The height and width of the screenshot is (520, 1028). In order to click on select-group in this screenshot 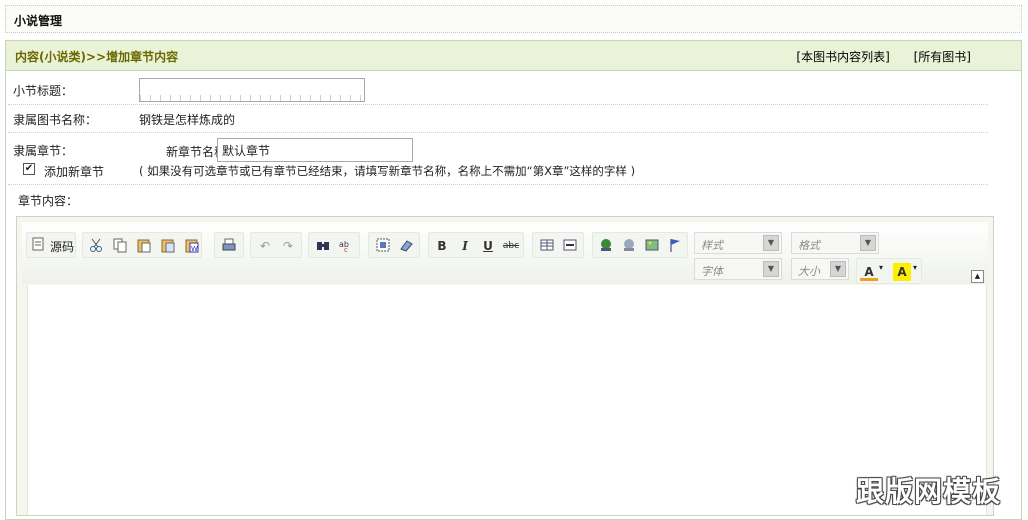, I will do `click(394, 245)`.